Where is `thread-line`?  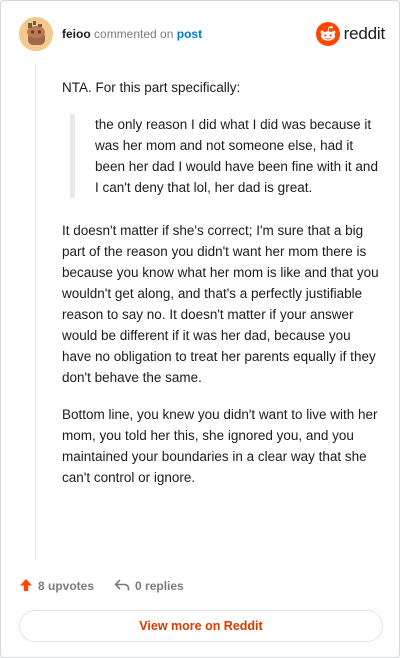 thread-line is located at coordinates (35, 312).